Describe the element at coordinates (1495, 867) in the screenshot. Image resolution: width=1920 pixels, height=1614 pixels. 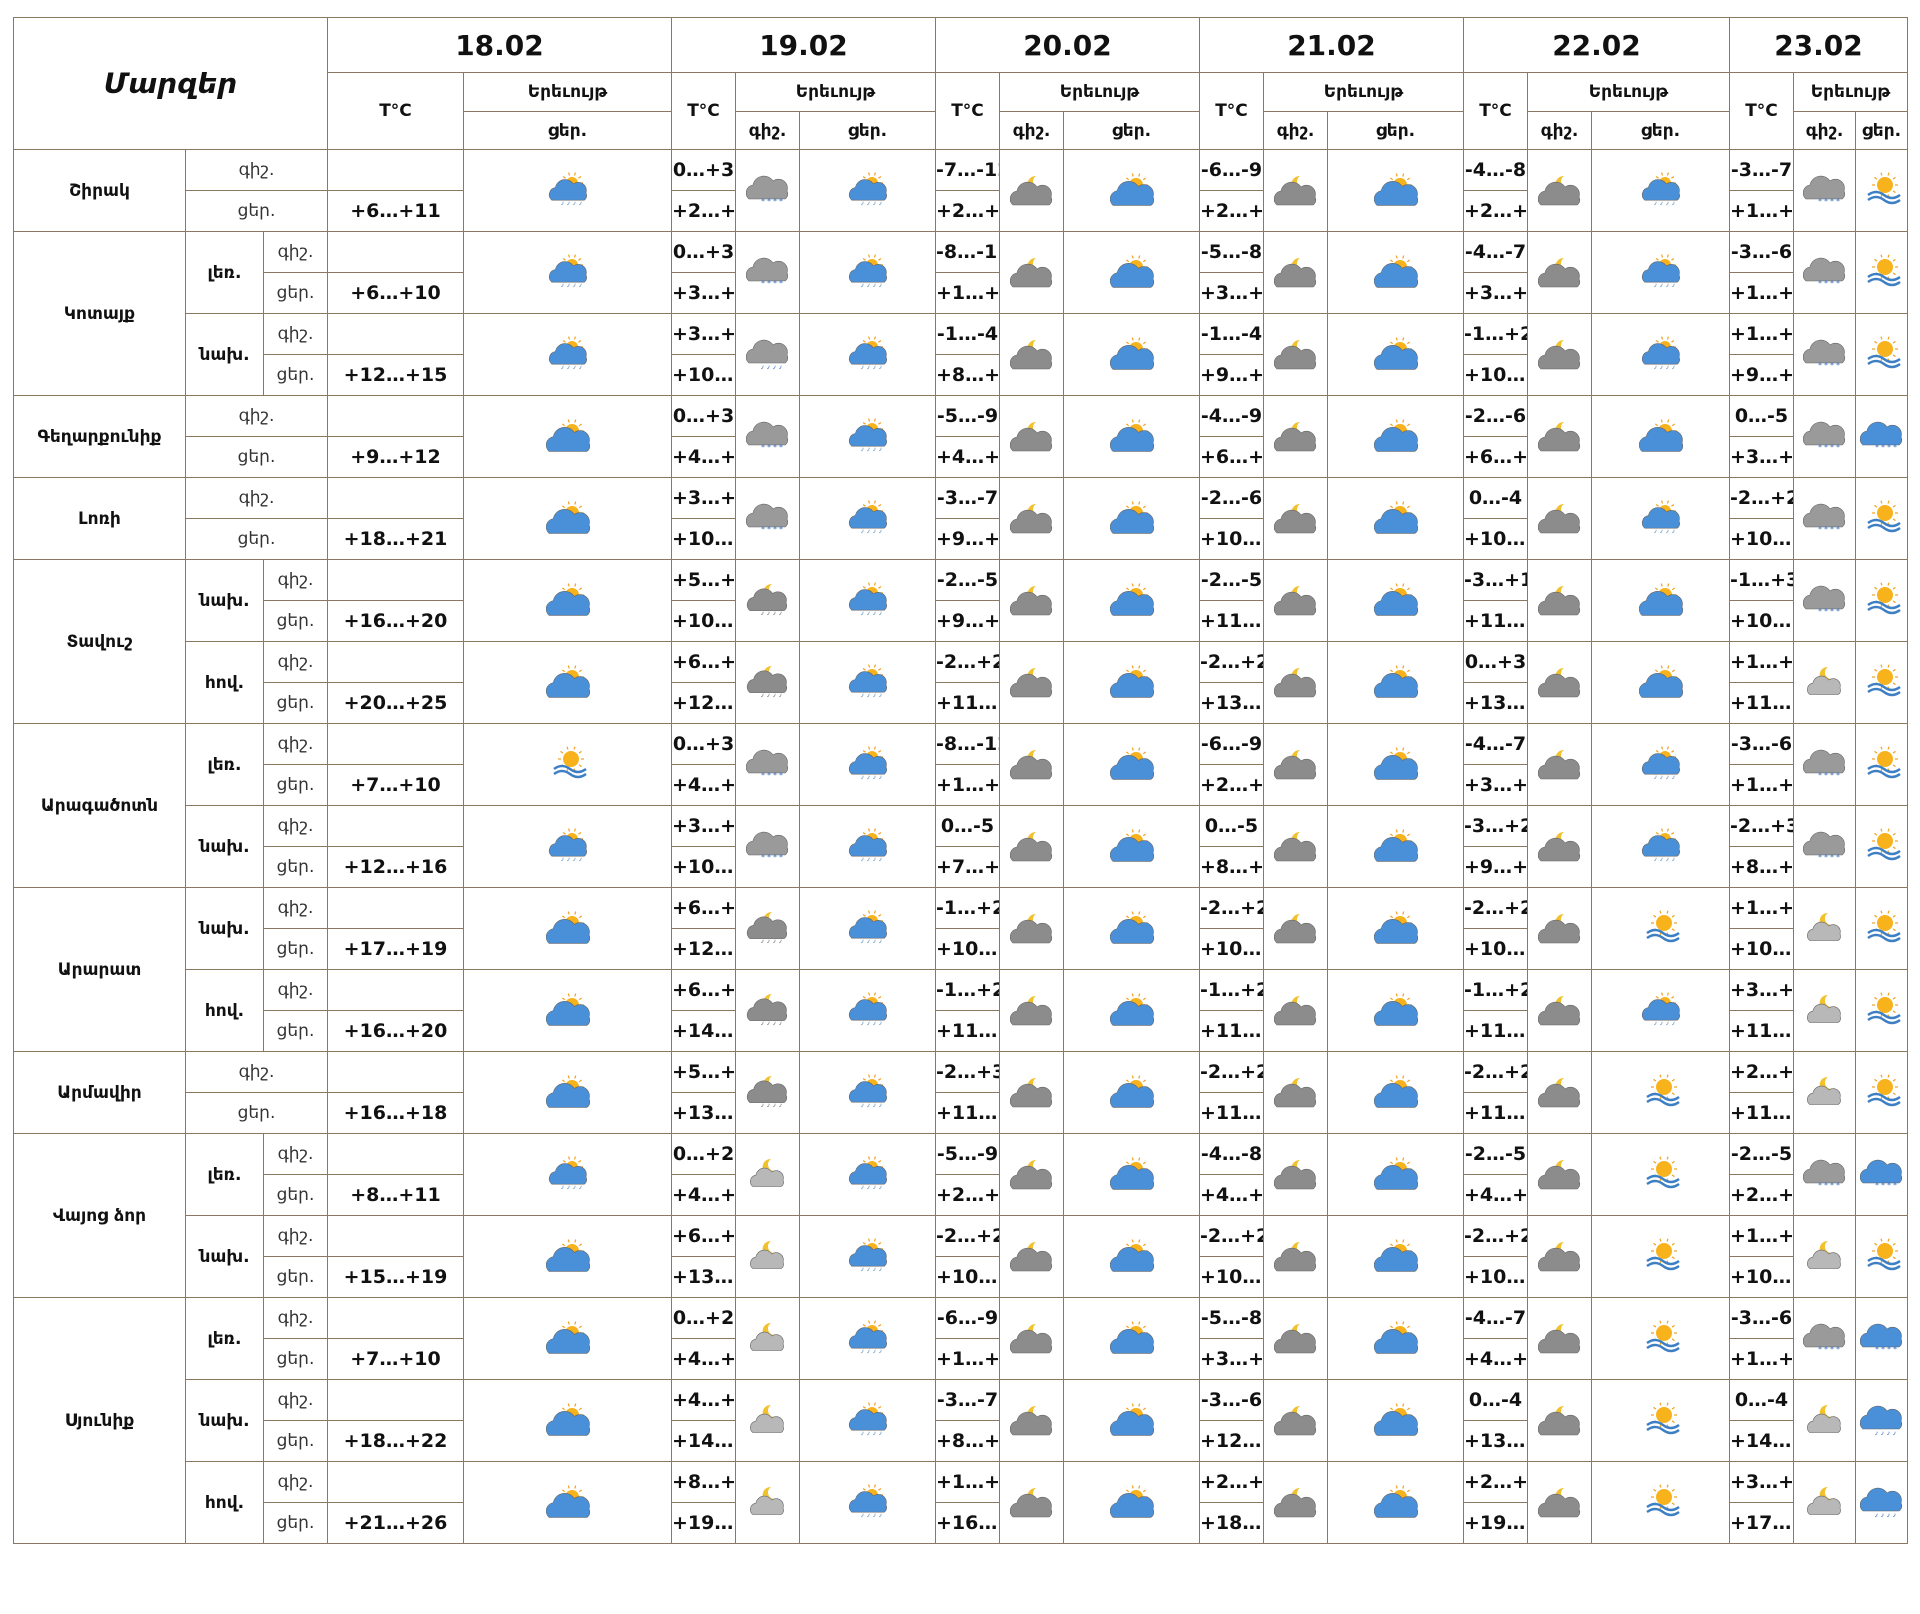
I see `temperature-range: +9…+14` at that location.